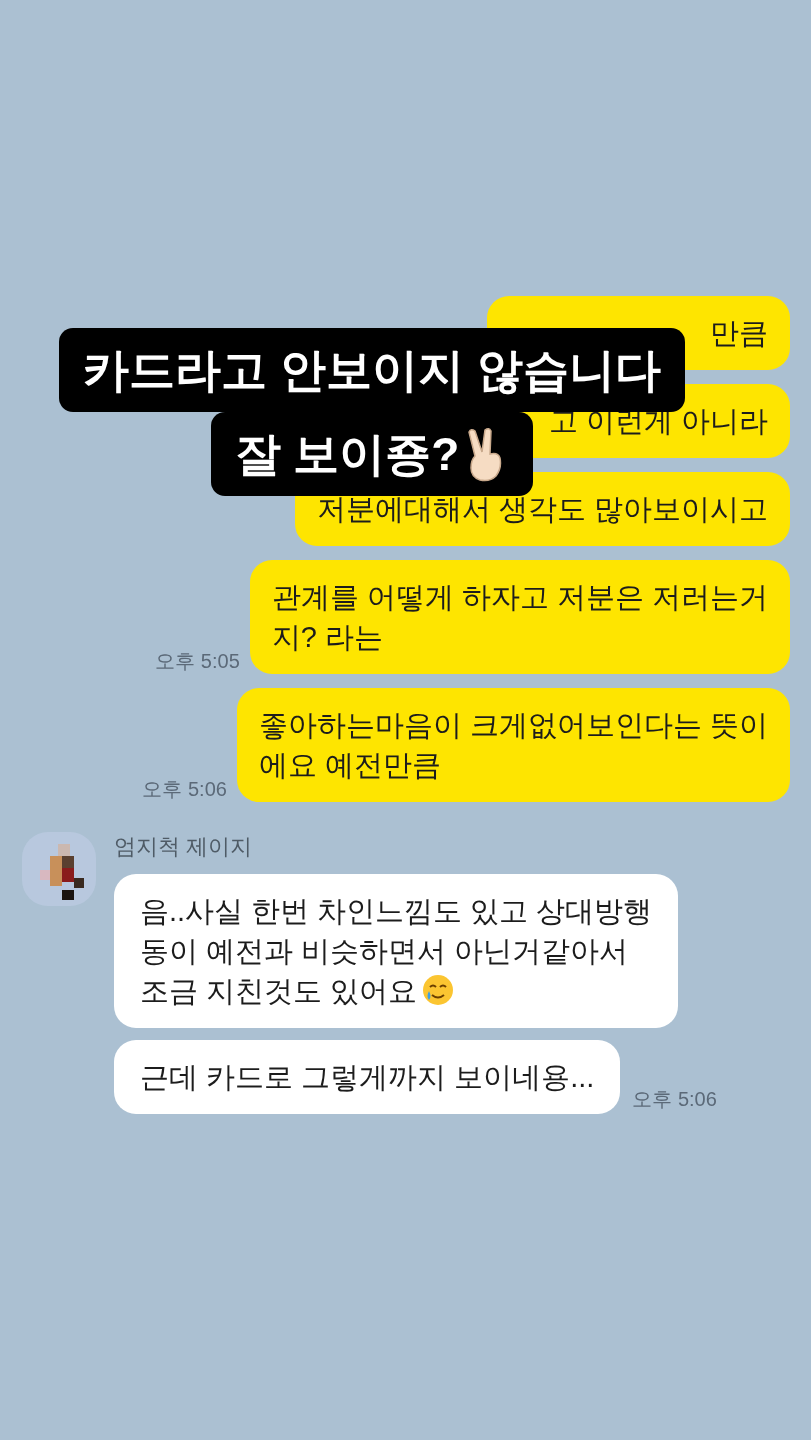  Describe the element at coordinates (372, 454) in the screenshot. I see `caption-text: 잘 보이죵?` at that location.